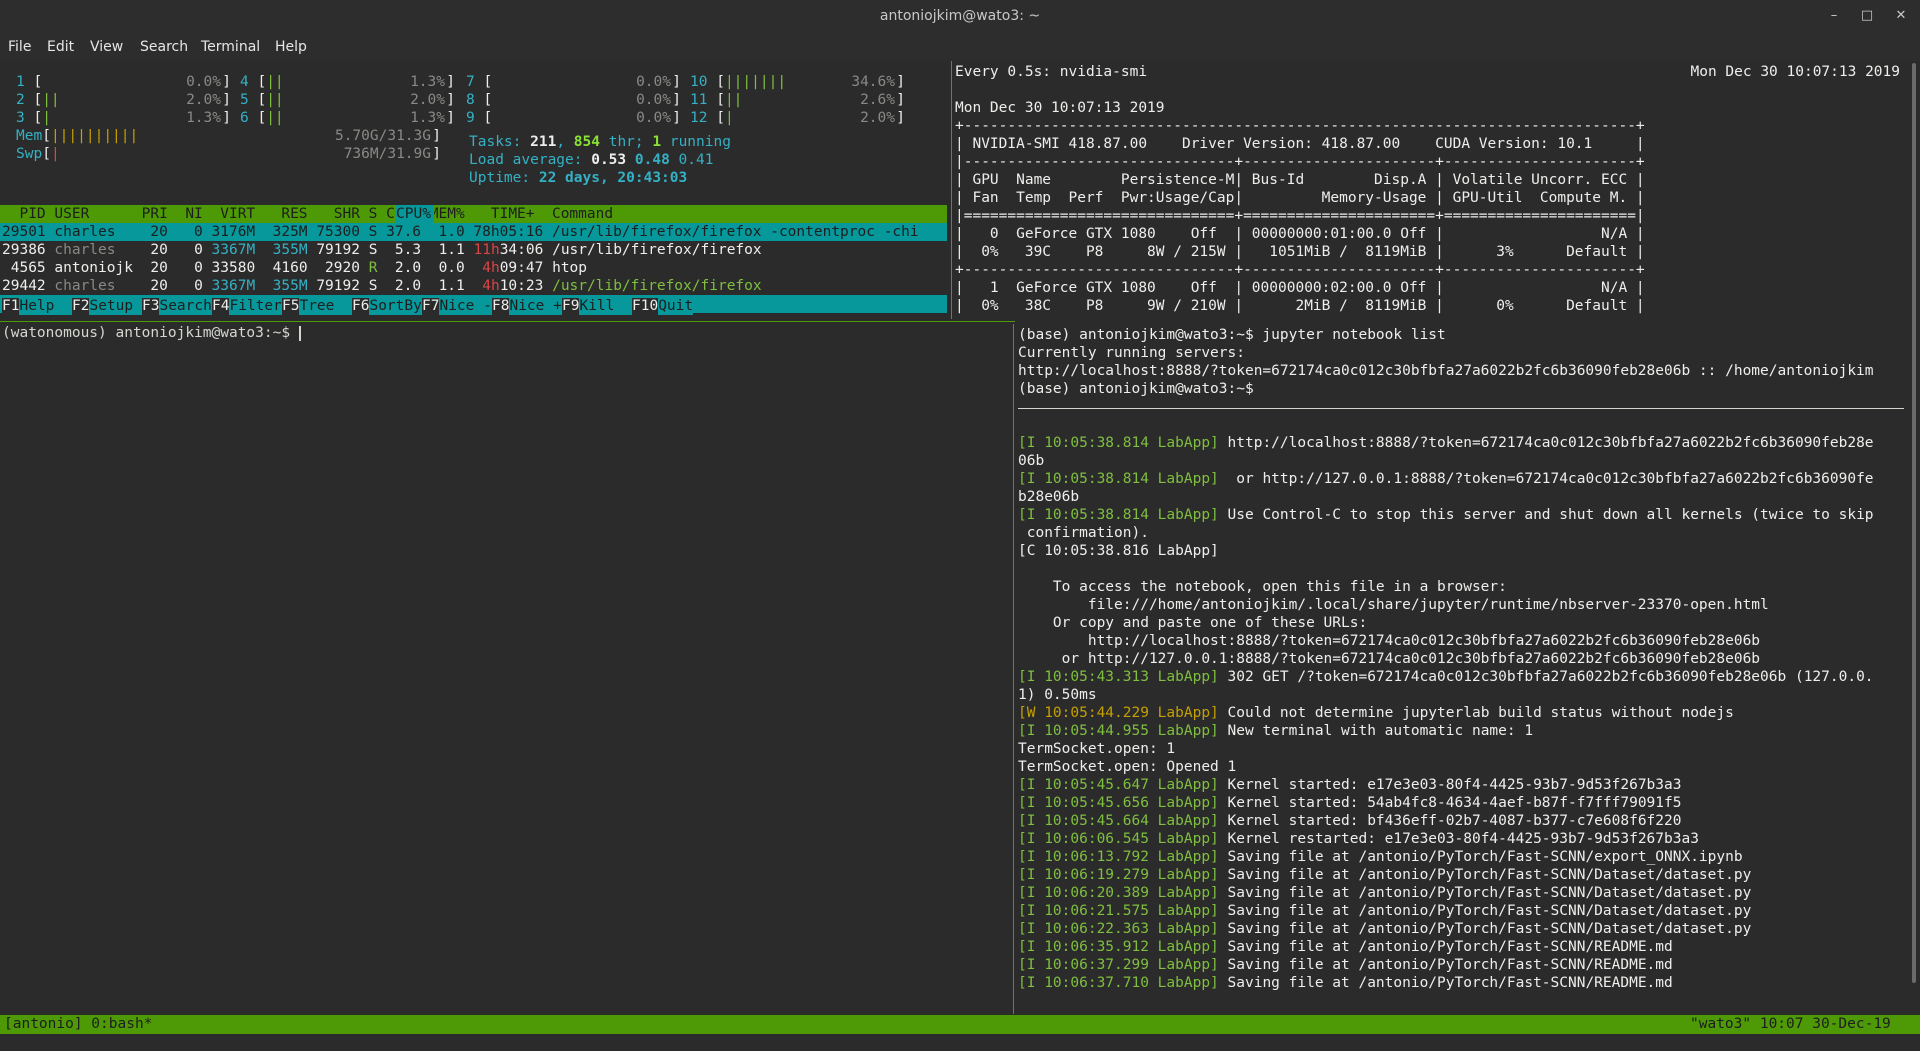 Image resolution: width=1920 pixels, height=1051 pixels. I want to click on fkey-f7: F7Nice -, so click(457, 305).